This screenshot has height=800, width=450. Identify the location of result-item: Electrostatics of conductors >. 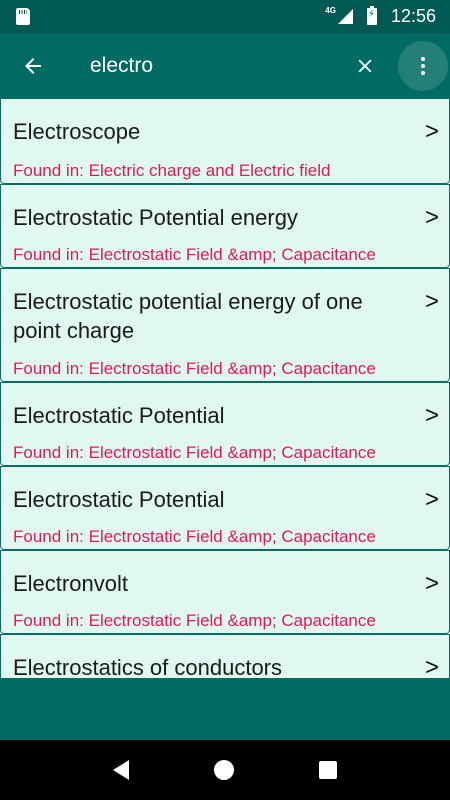
(225, 656).